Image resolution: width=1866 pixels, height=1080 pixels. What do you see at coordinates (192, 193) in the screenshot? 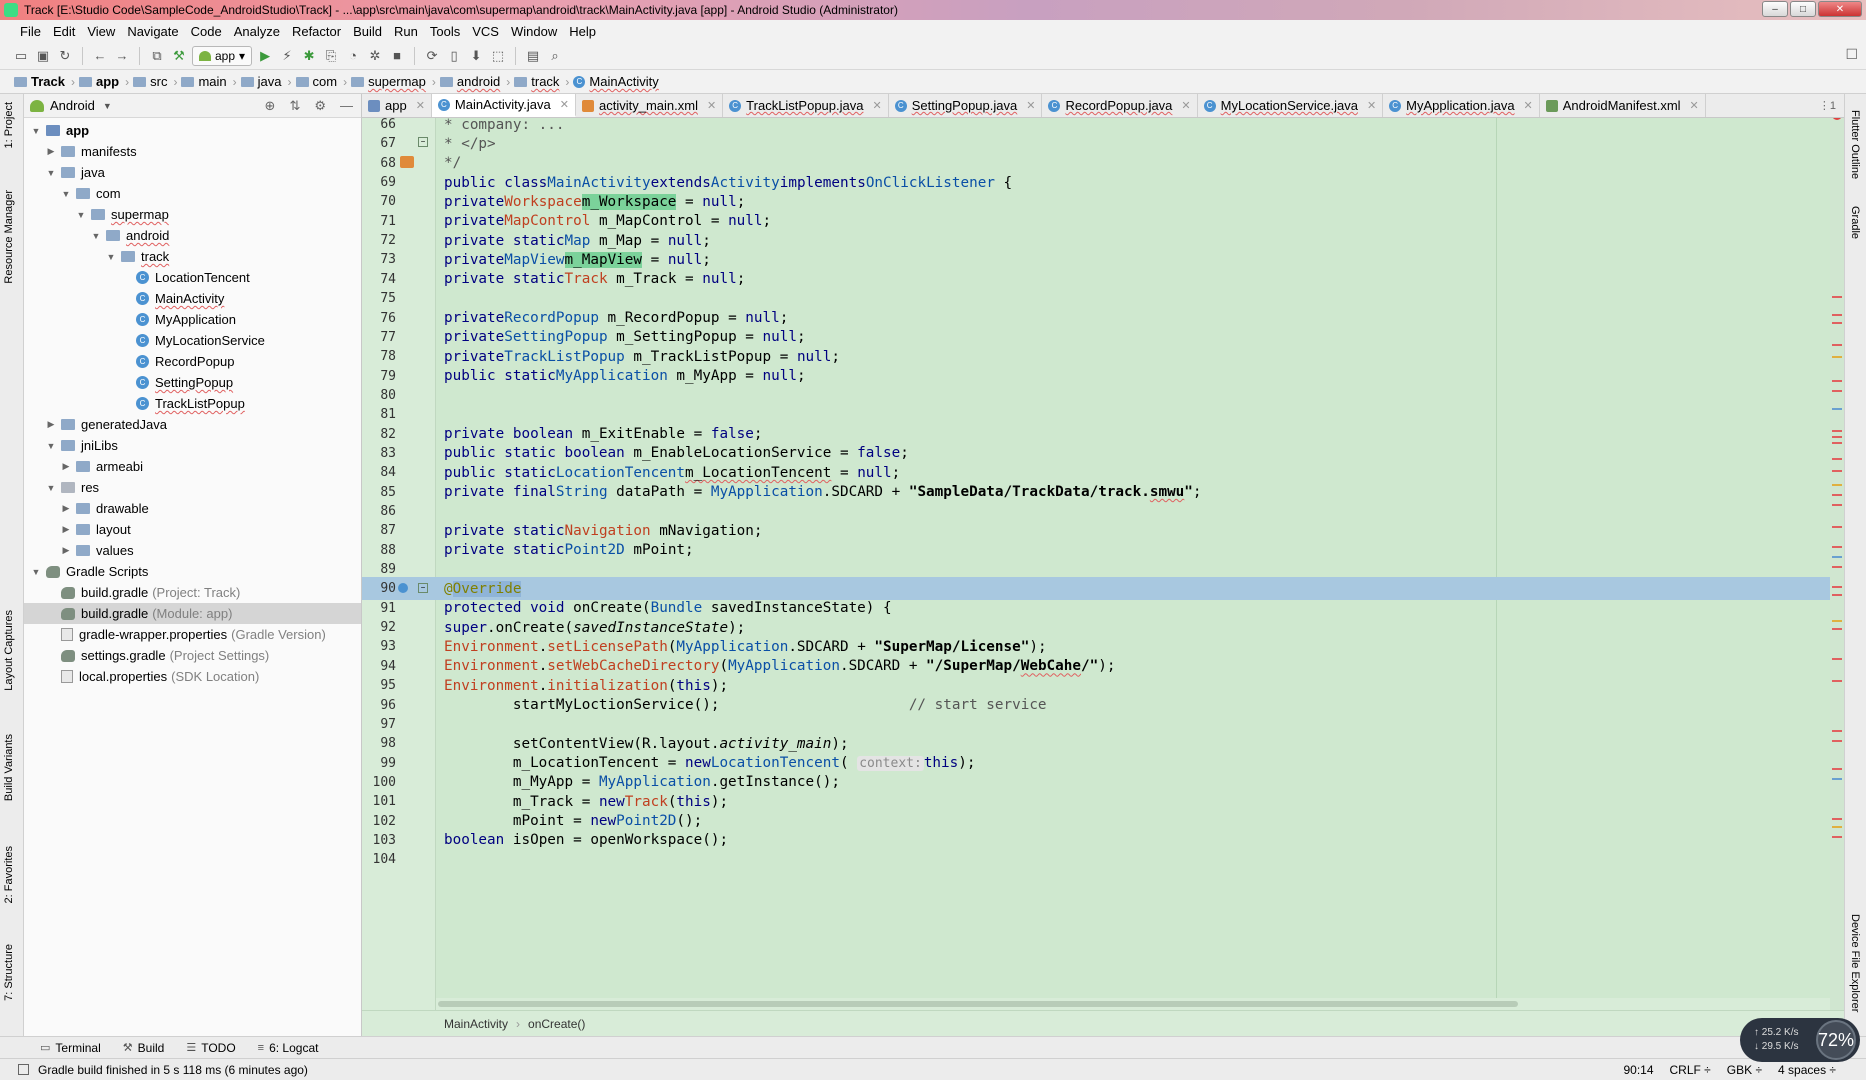
I see `tree-item: ▼ com` at bounding box center [192, 193].